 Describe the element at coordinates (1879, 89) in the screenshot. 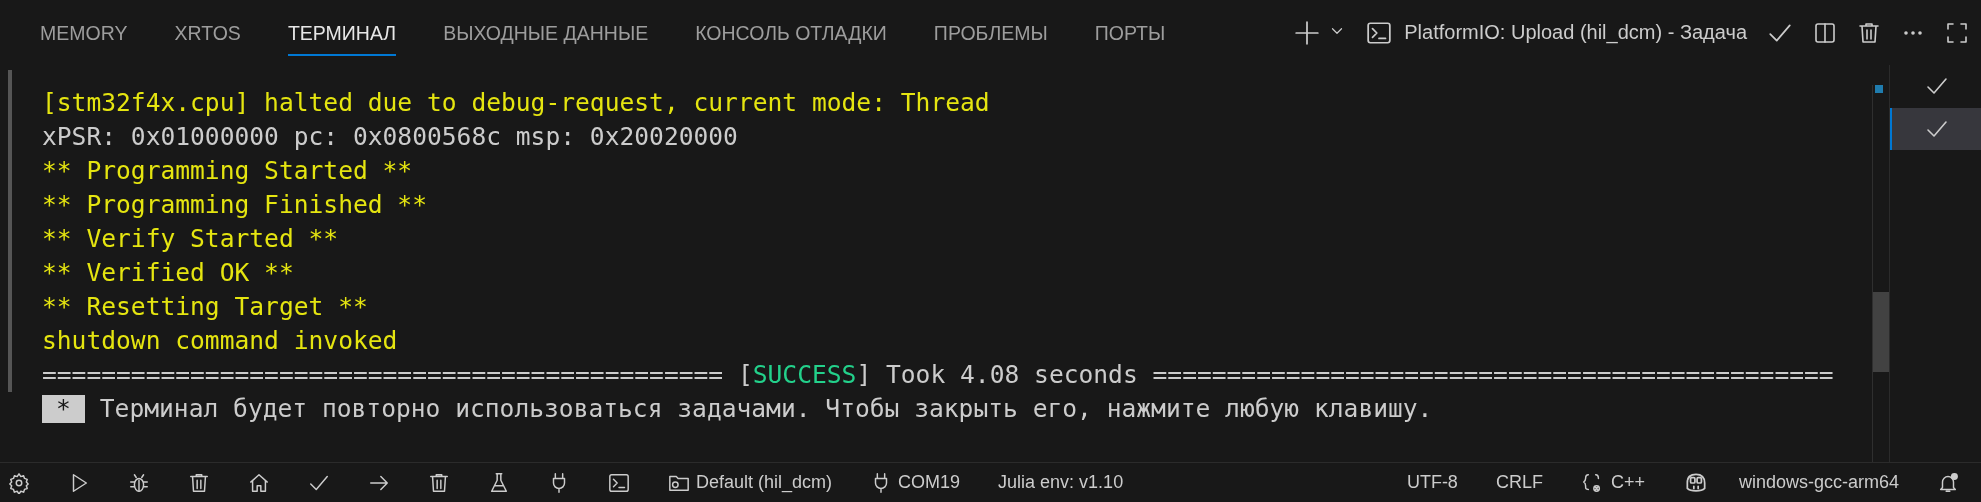

I see `scroll-marker` at that location.